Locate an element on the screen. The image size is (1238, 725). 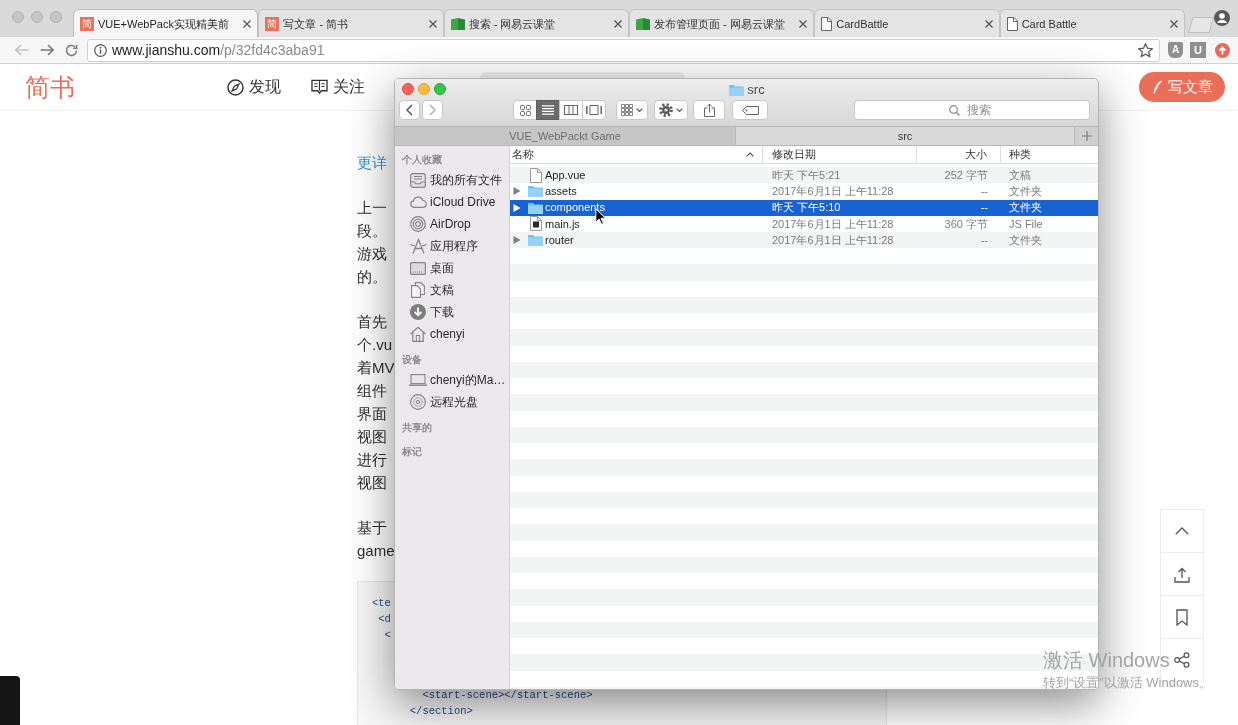
edge-panel is located at coordinates (10, 700).